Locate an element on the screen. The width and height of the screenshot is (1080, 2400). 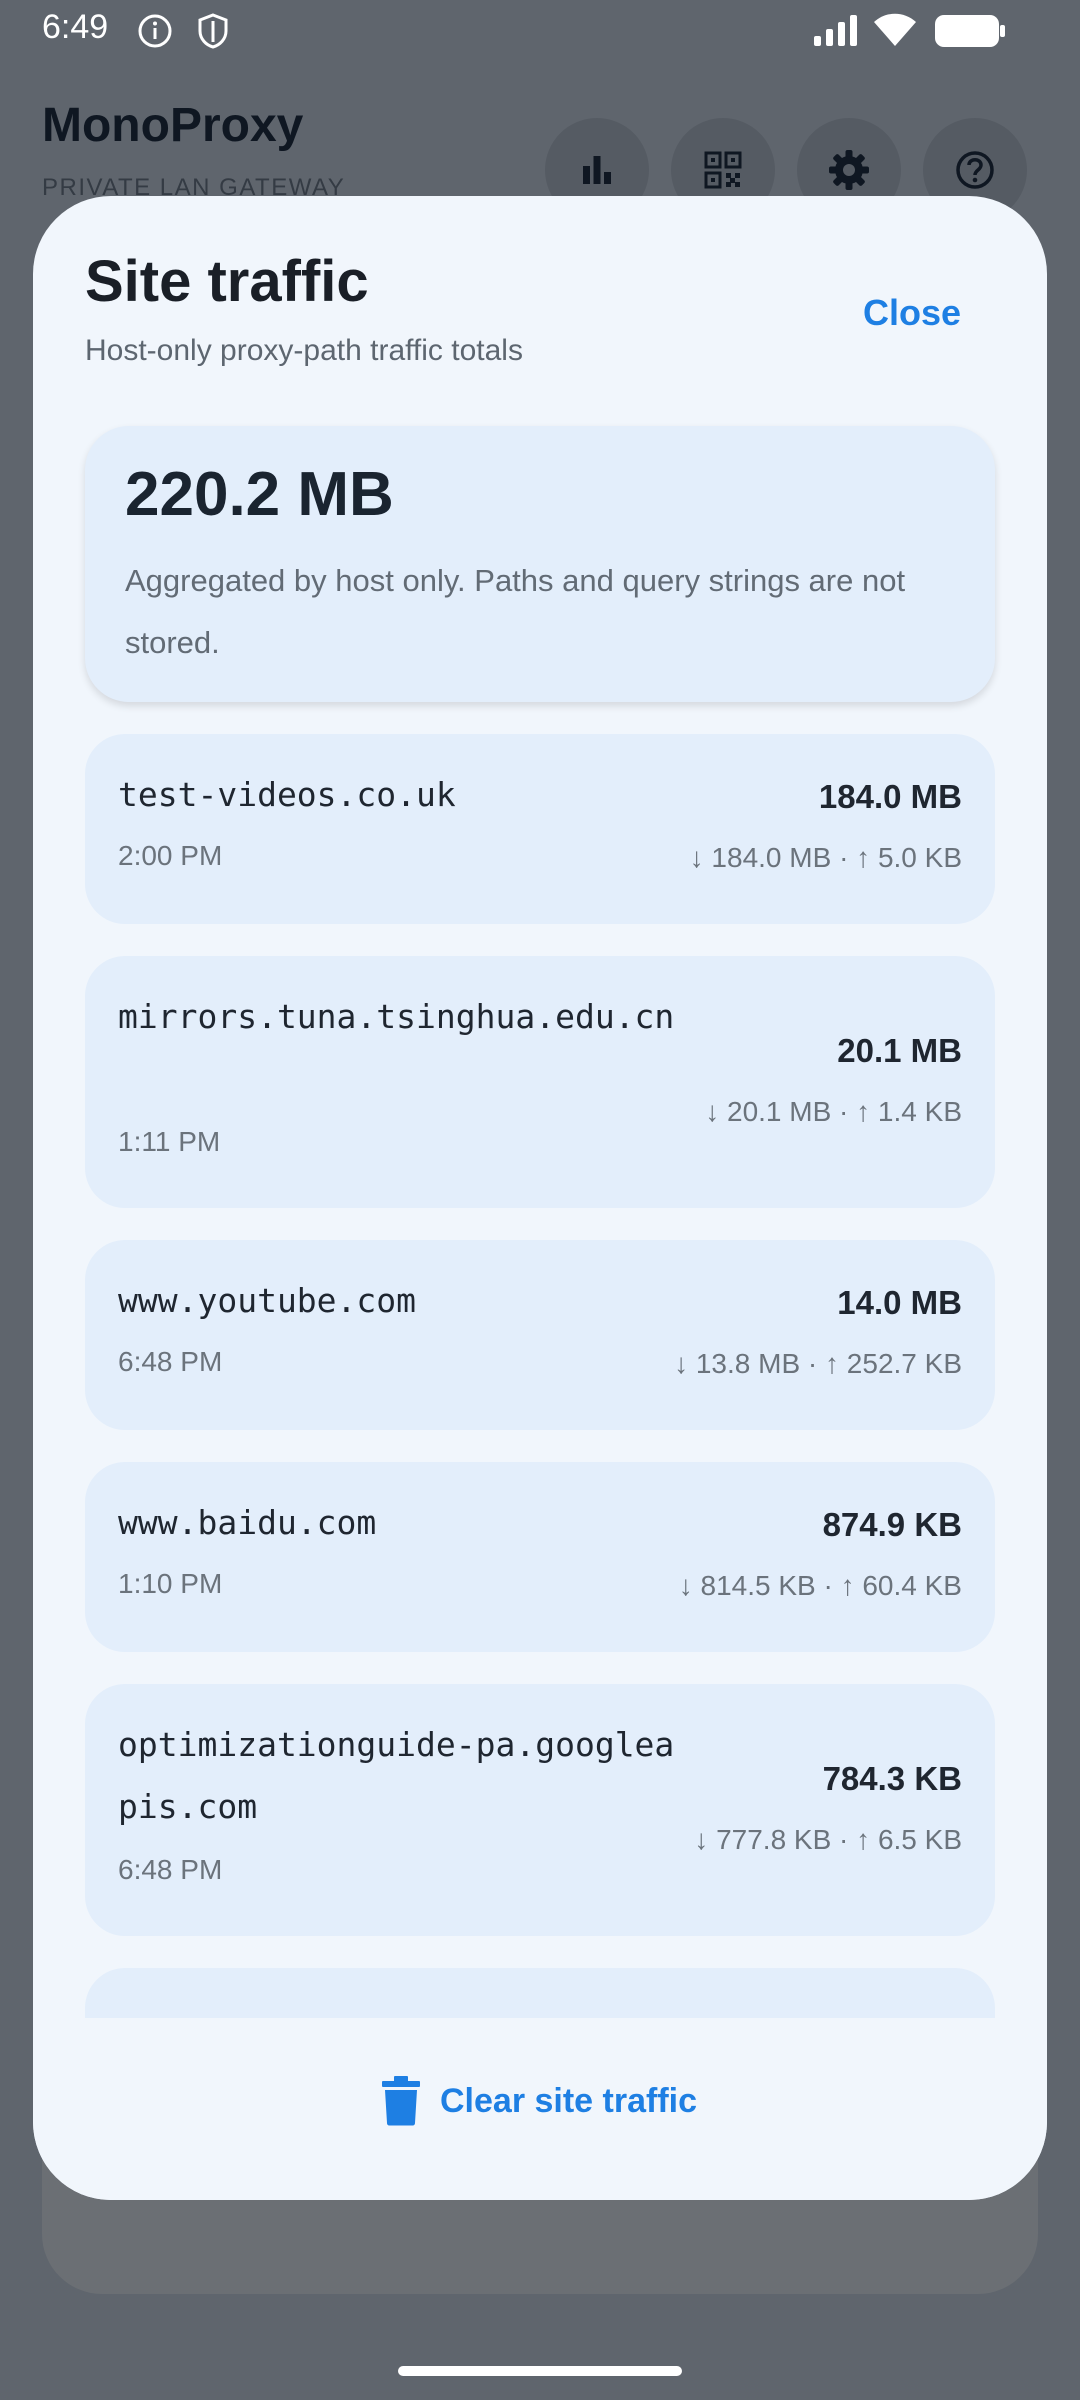
sheet-subtitle: Host-only proxy-path traffic totals is located at coordinates (304, 350).